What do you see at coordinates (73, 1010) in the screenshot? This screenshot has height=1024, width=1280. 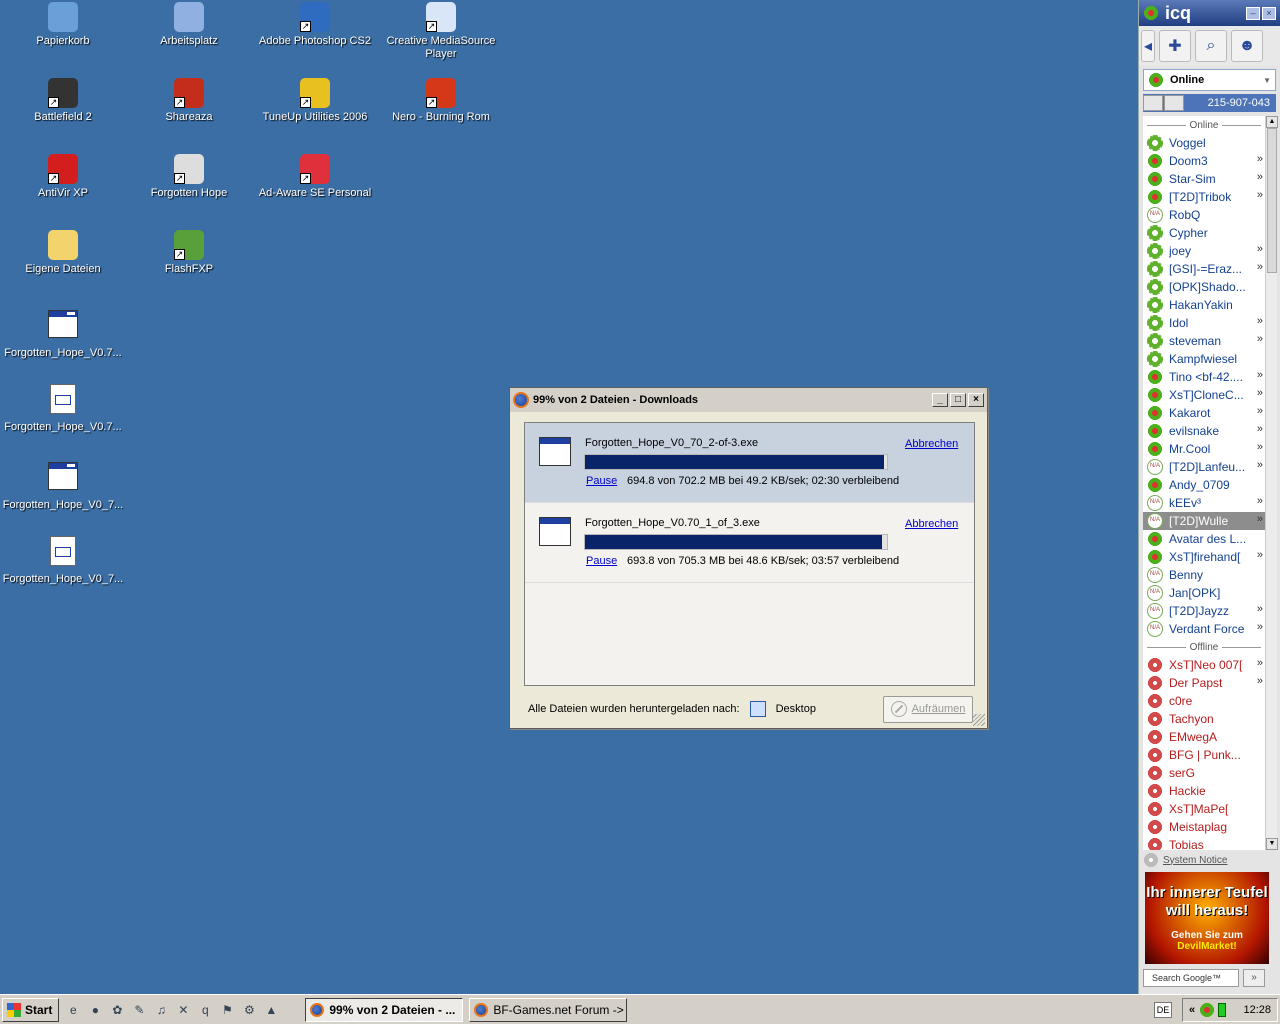 I see `ie-icon: e` at bounding box center [73, 1010].